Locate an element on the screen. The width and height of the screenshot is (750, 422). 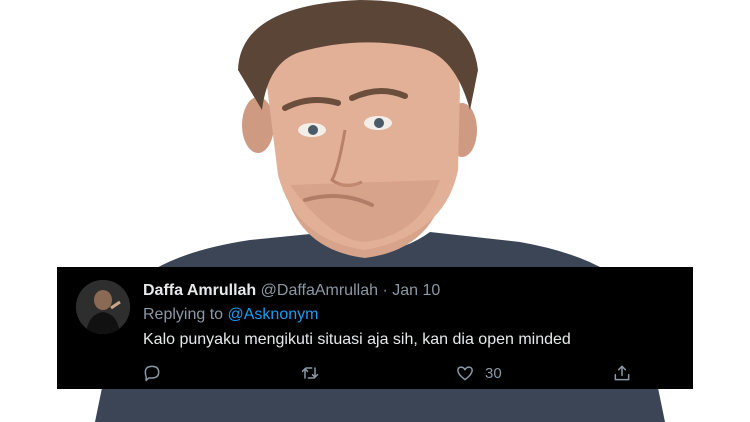
share-button is located at coordinates (622, 373).